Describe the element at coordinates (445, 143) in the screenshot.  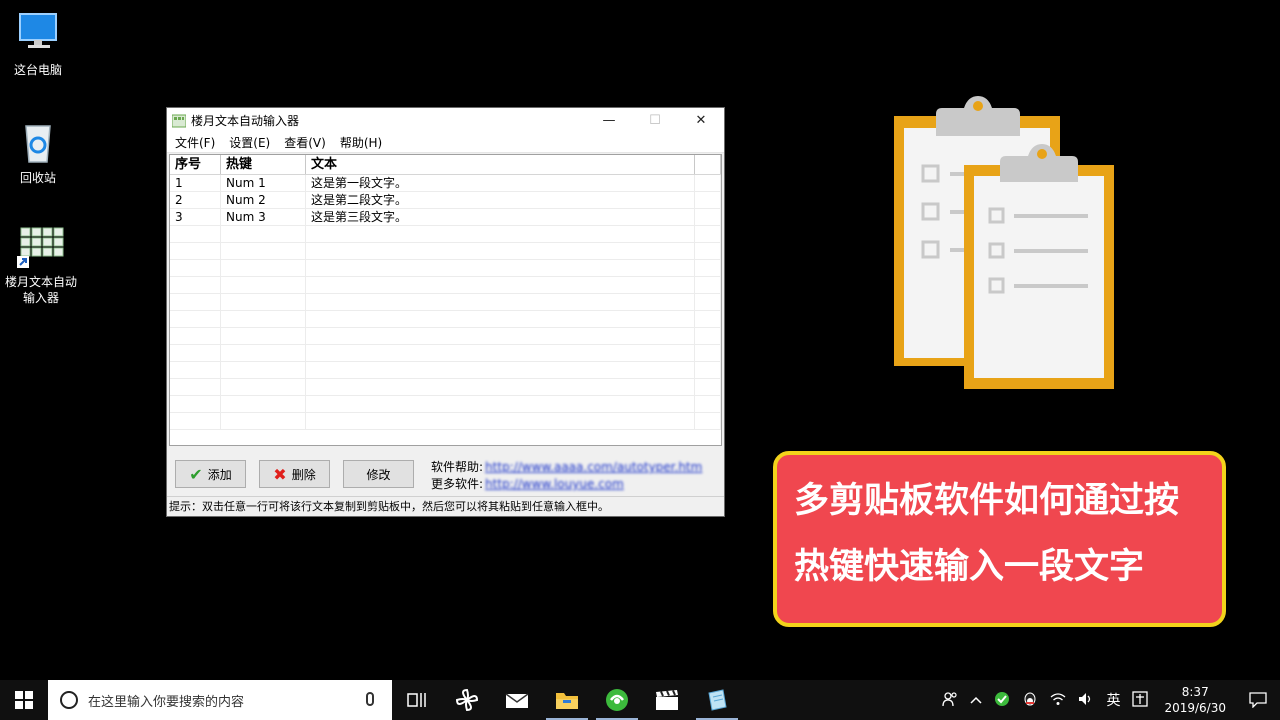
I see `menu-bar: 文件(F) 设置(E) 查看(V) 帮助(H)` at that location.